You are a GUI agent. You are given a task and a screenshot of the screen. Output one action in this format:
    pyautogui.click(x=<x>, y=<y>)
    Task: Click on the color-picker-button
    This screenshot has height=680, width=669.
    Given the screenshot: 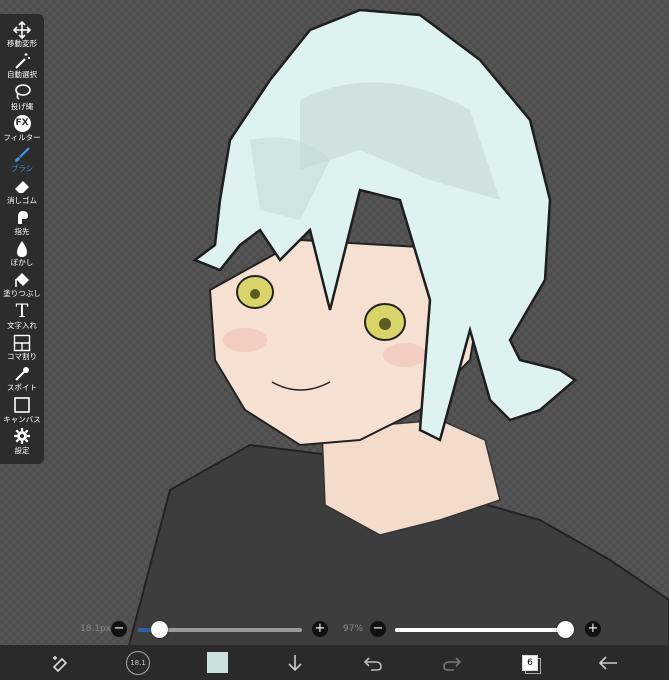 What is the action you would take?
    pyautogui.click(x=217, y=662)
    